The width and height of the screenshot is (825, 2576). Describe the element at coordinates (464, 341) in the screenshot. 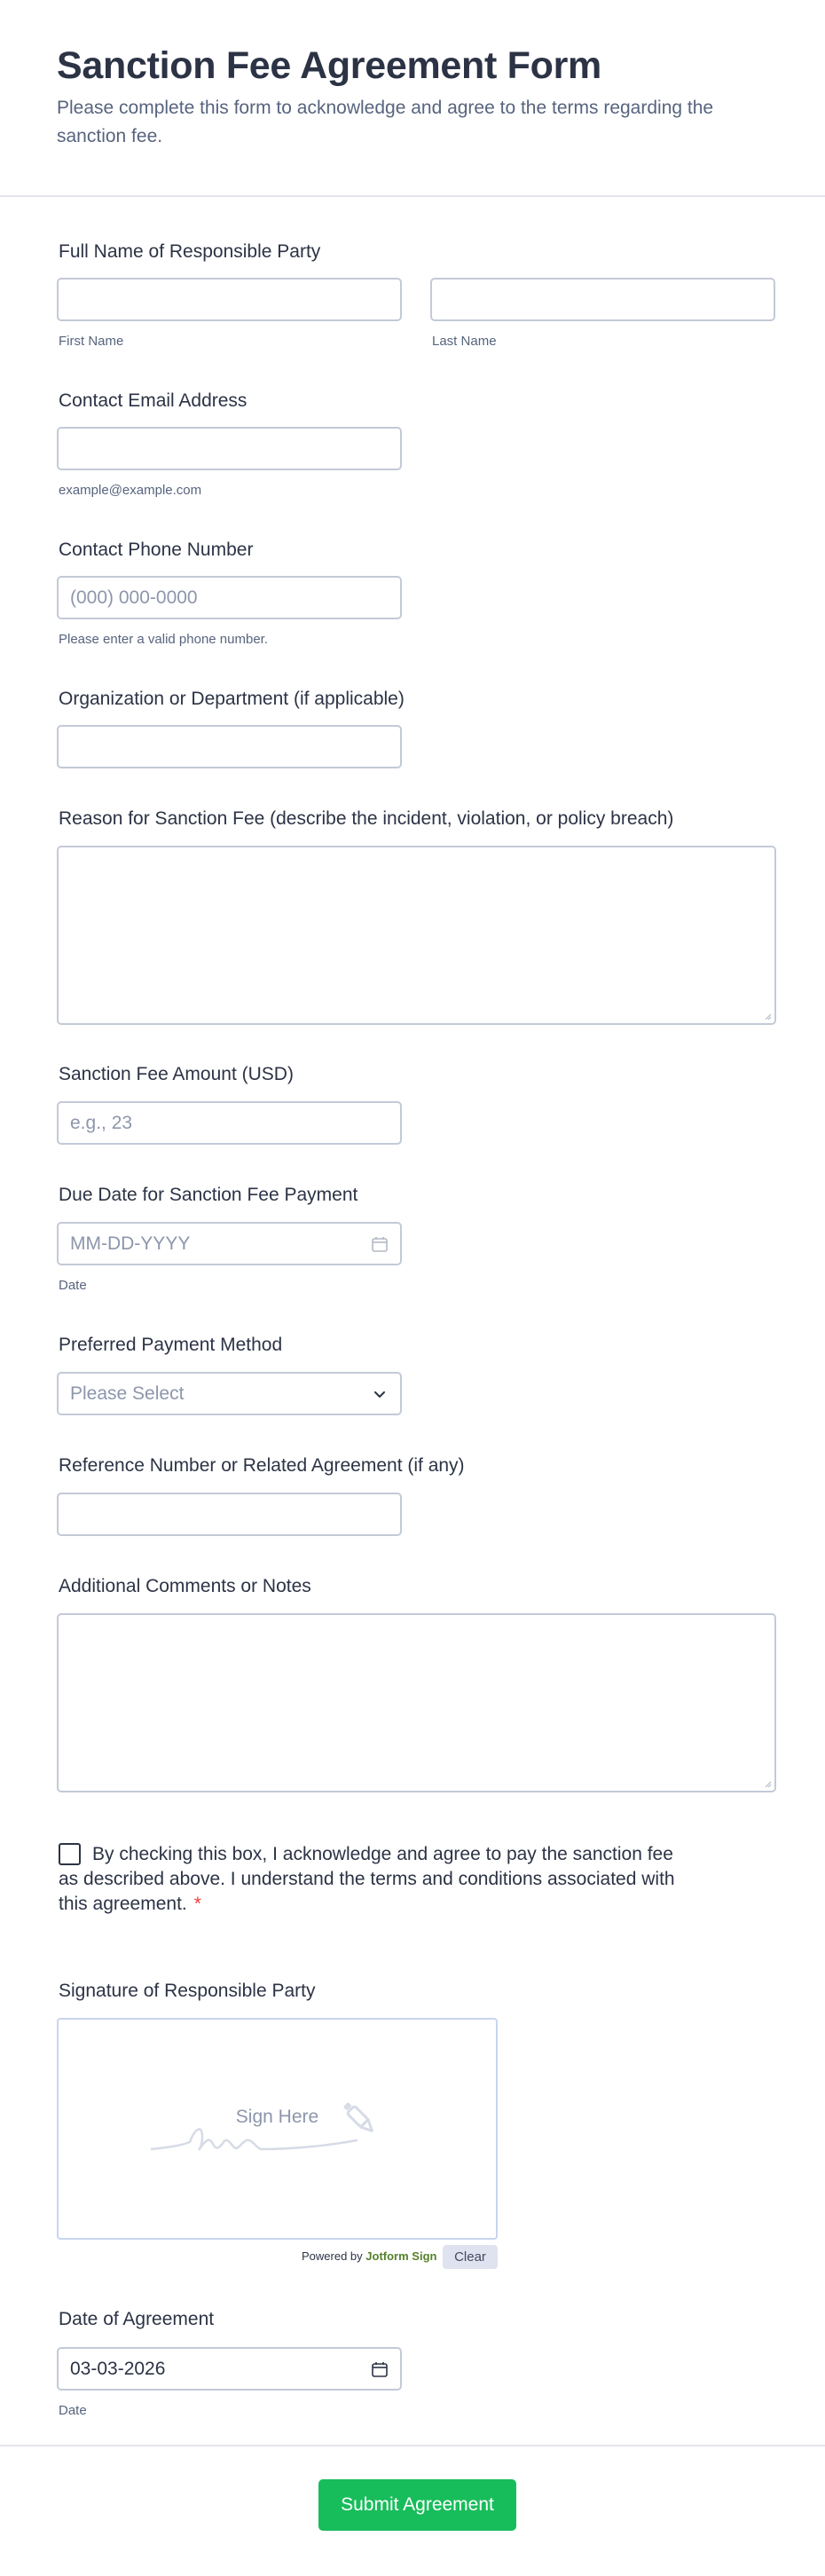

I see `last-name-sublabel: Last Name` at that location.